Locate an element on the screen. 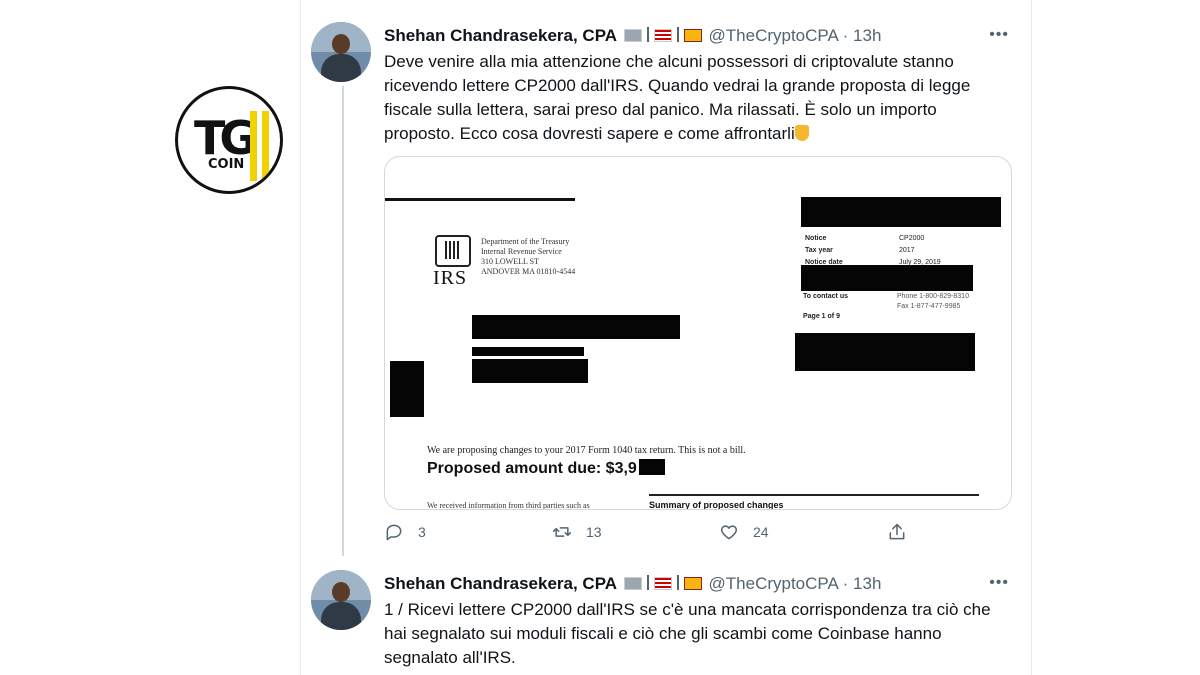  retweet-button: 13 is located at coordinates (577, 532).